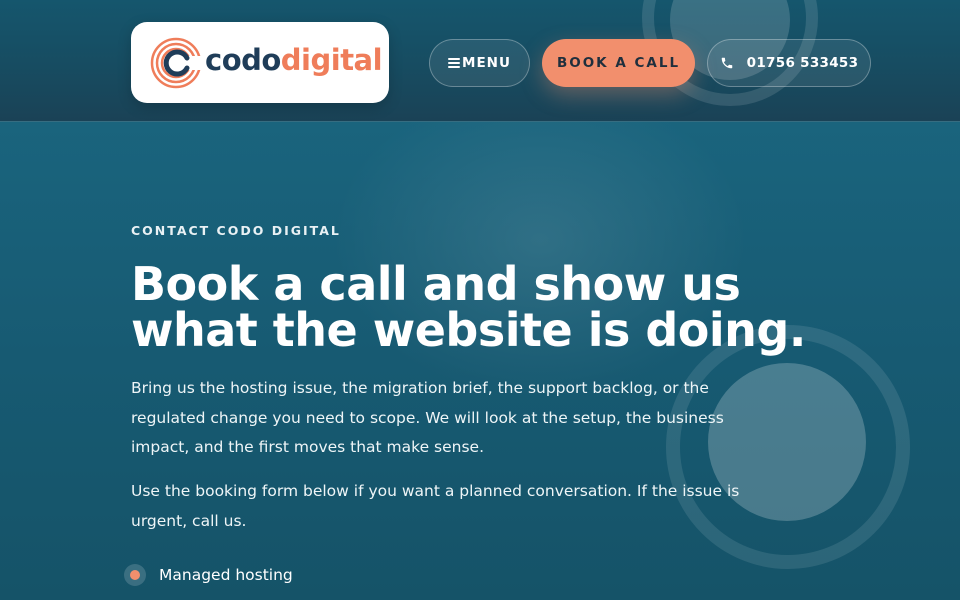  I want to click on feature-list-item: Managed hosting, so click(208, 575).